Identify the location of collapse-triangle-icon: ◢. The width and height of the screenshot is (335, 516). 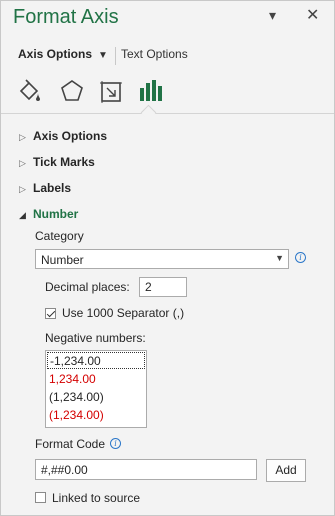
(22, 215).